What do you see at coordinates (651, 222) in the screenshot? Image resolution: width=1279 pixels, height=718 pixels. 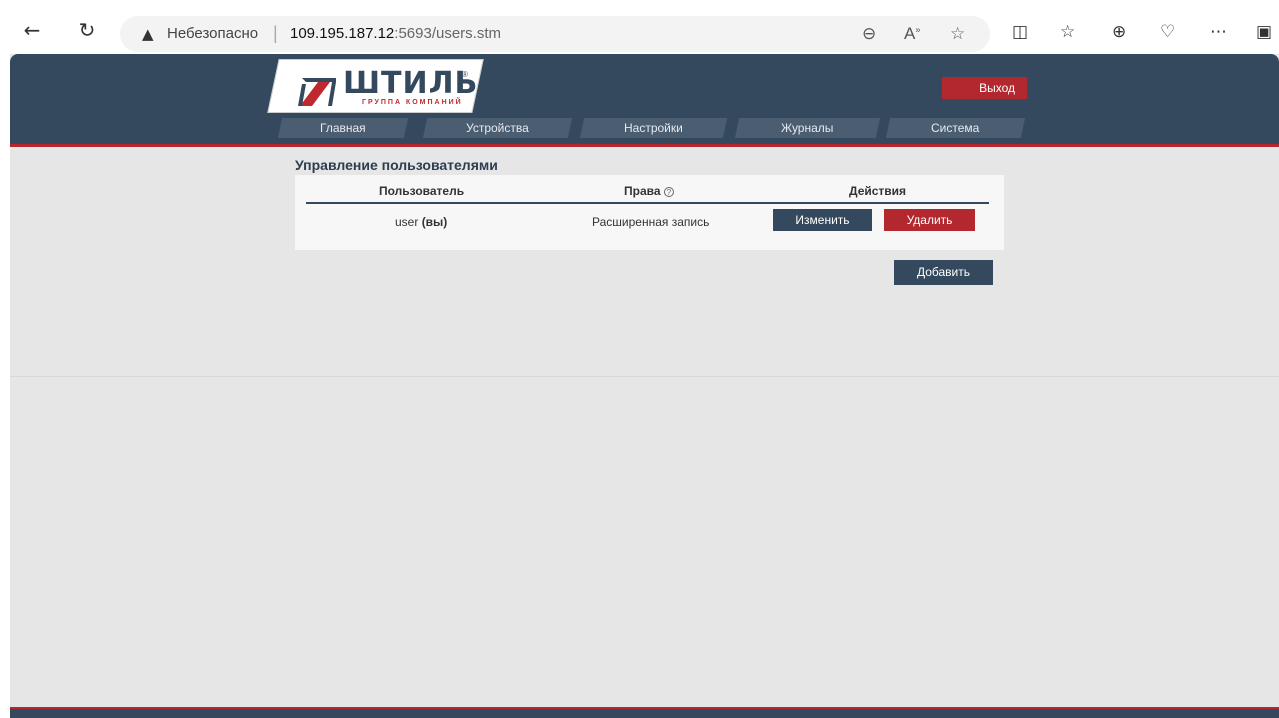 I see `rights-cell: Расширенная запись` at bounding box center [651, 222].